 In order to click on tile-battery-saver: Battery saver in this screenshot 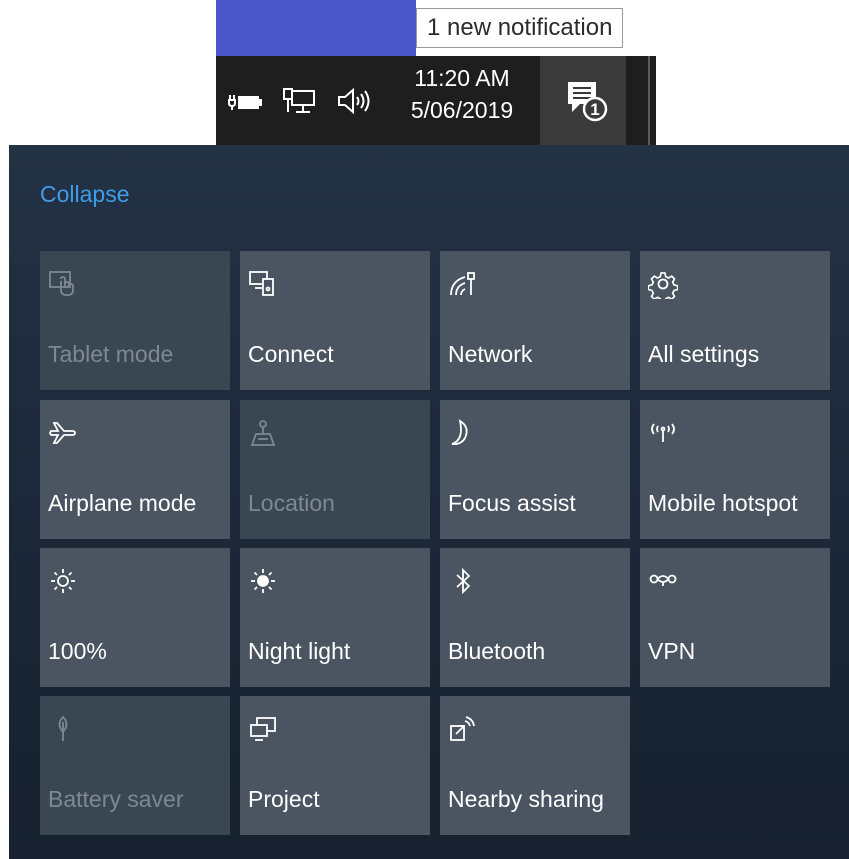, I will do `click(135, 765)`.